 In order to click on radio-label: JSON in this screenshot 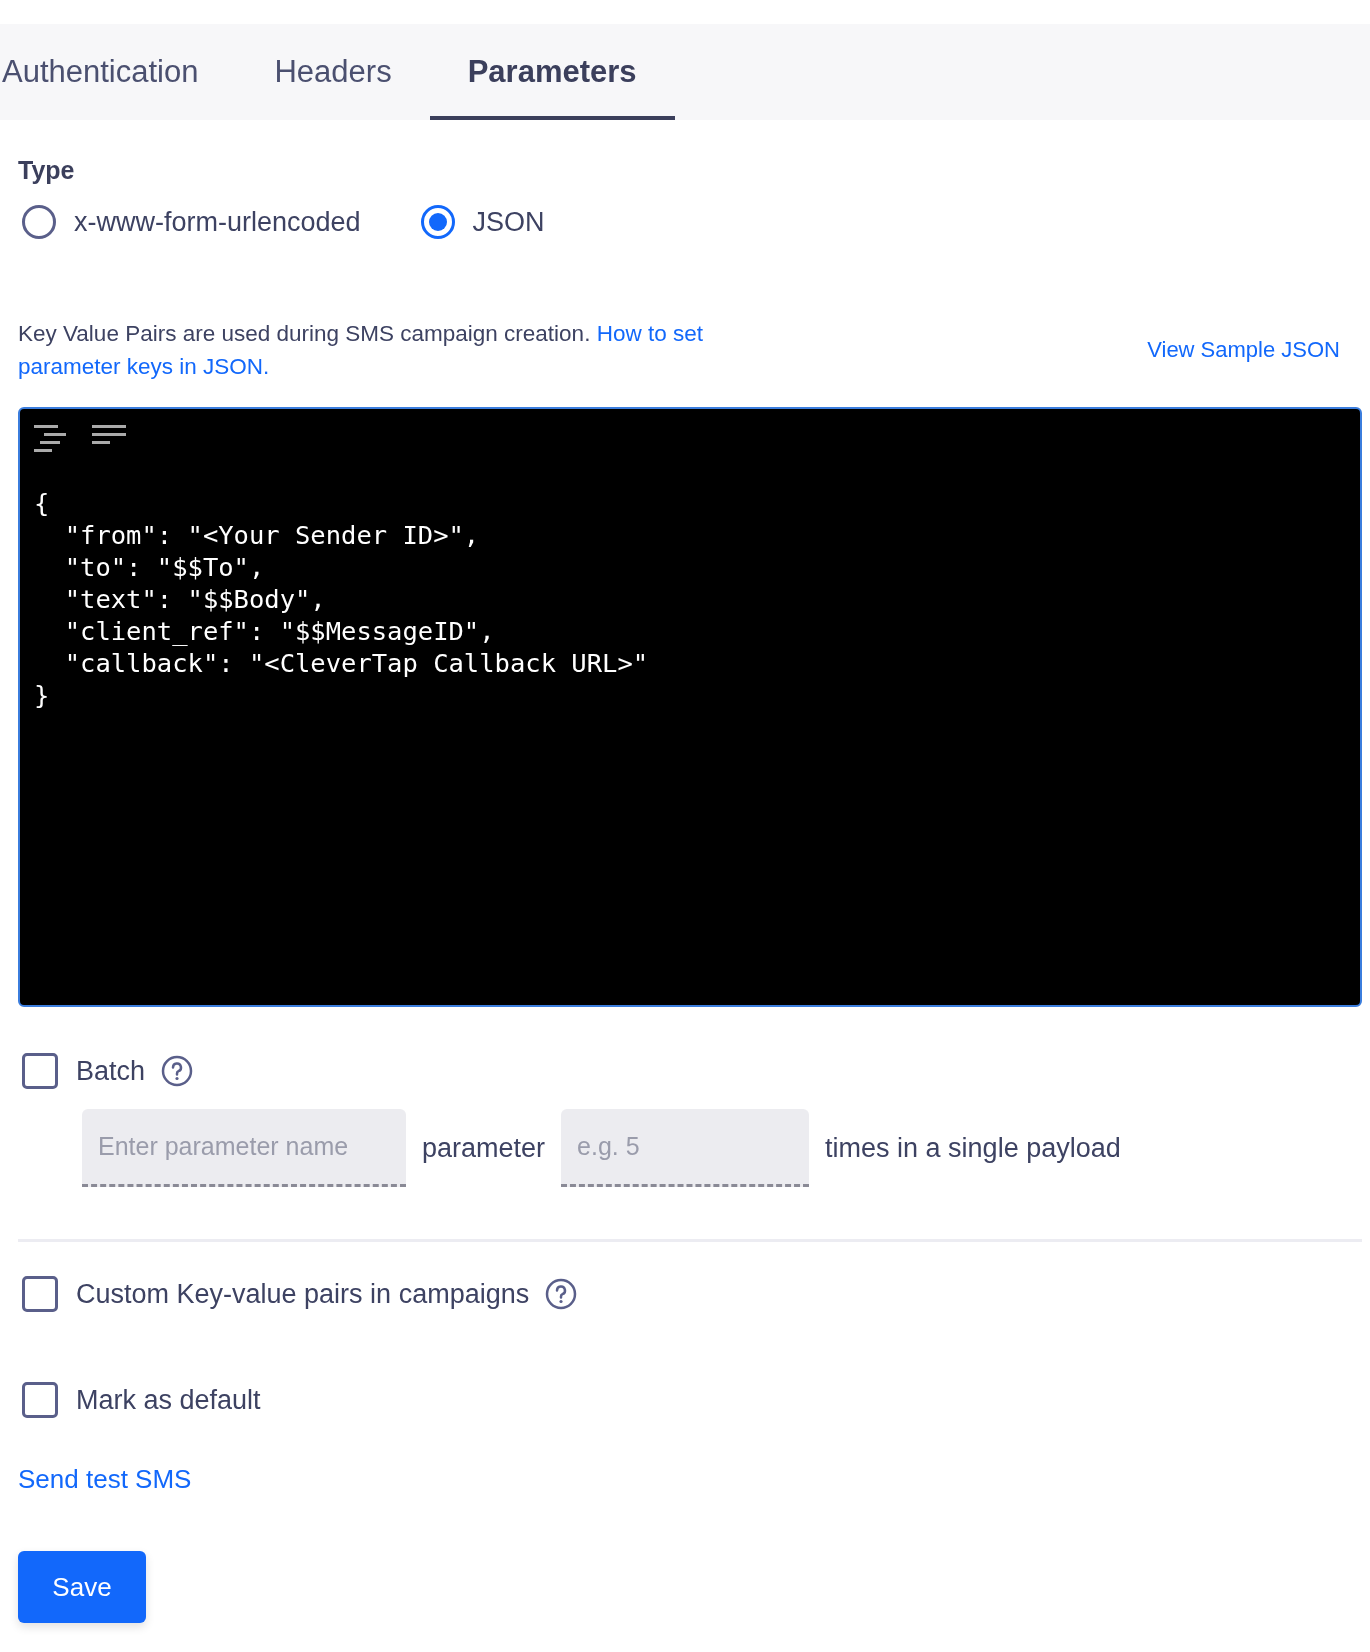, I will do `click(508, 222)`.